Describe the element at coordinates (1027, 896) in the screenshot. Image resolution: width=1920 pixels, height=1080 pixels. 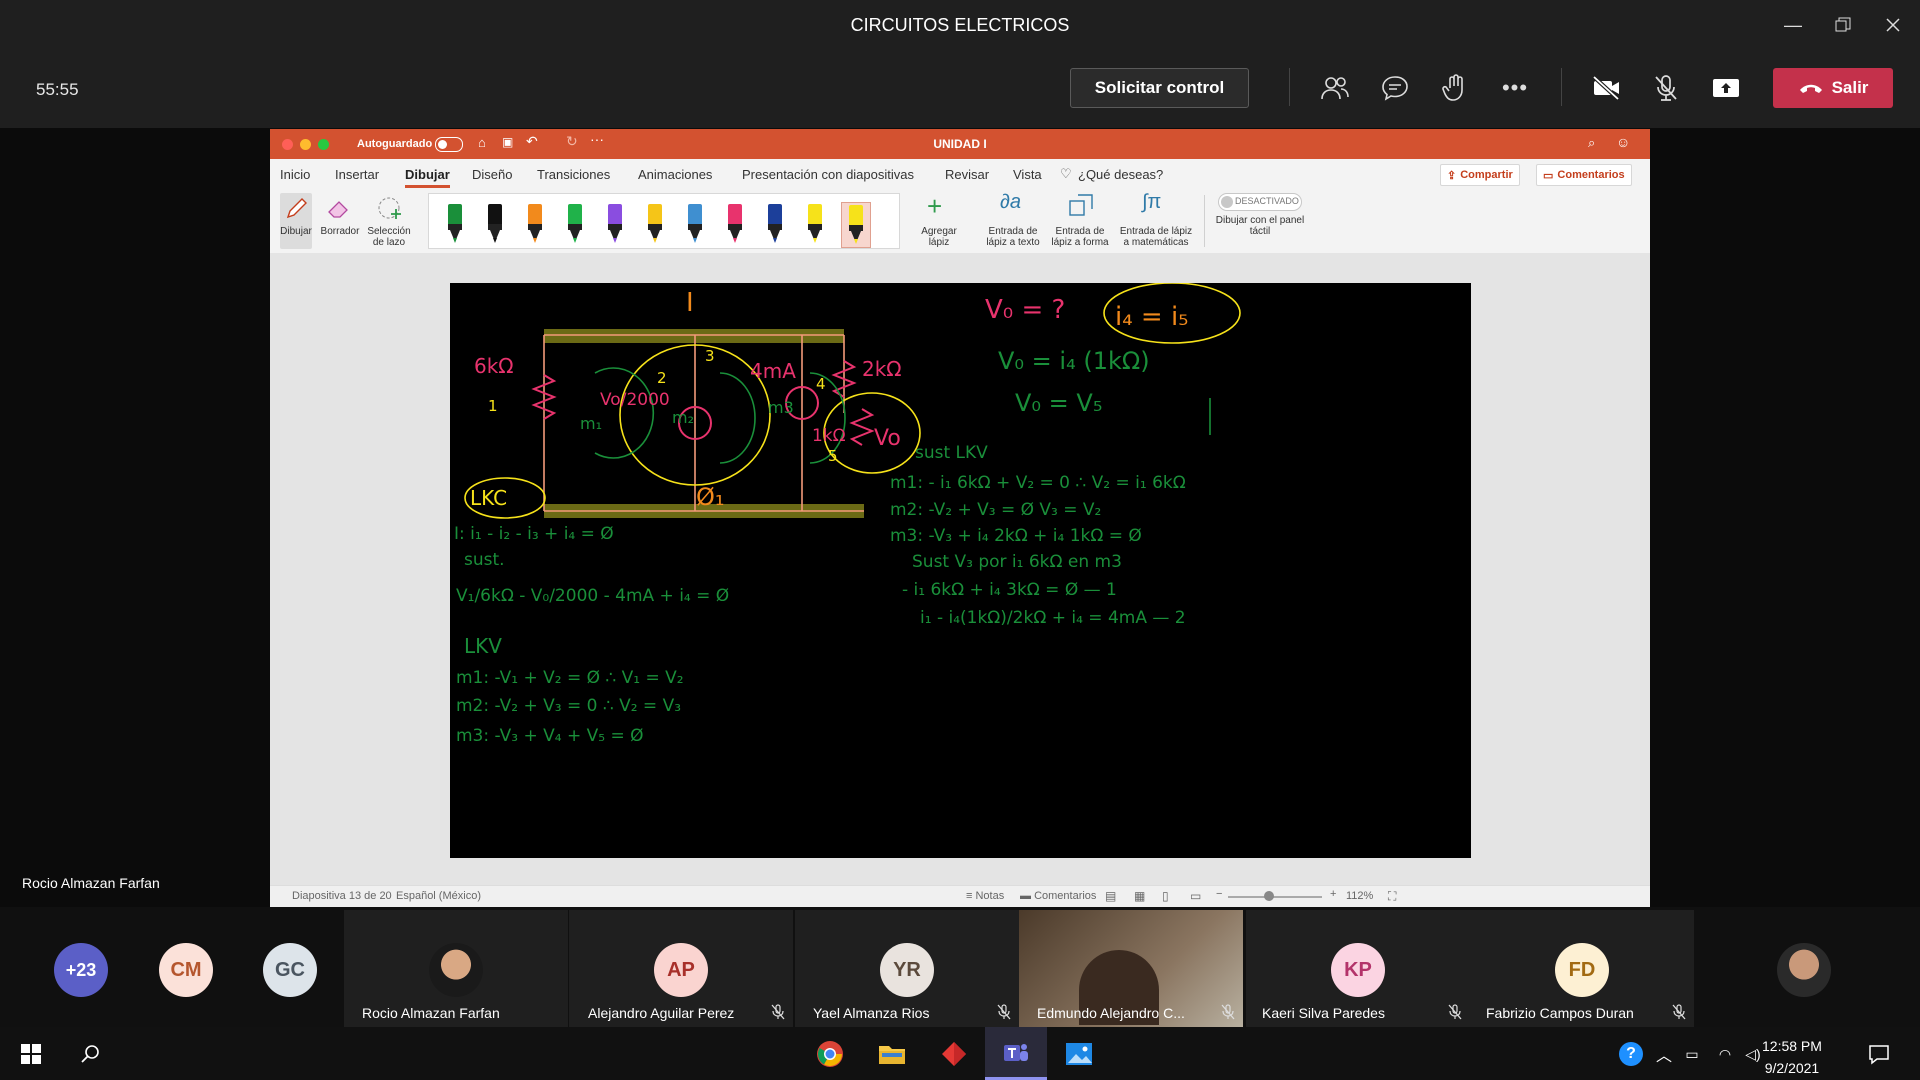
I see `comment-icon: ▬` at that location.